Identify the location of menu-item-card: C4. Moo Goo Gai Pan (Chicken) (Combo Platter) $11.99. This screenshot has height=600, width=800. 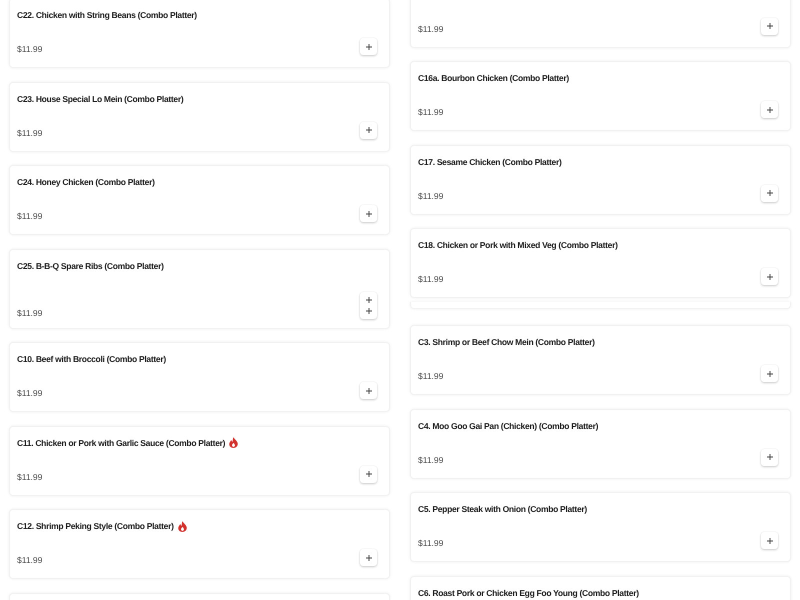
(600, 443).